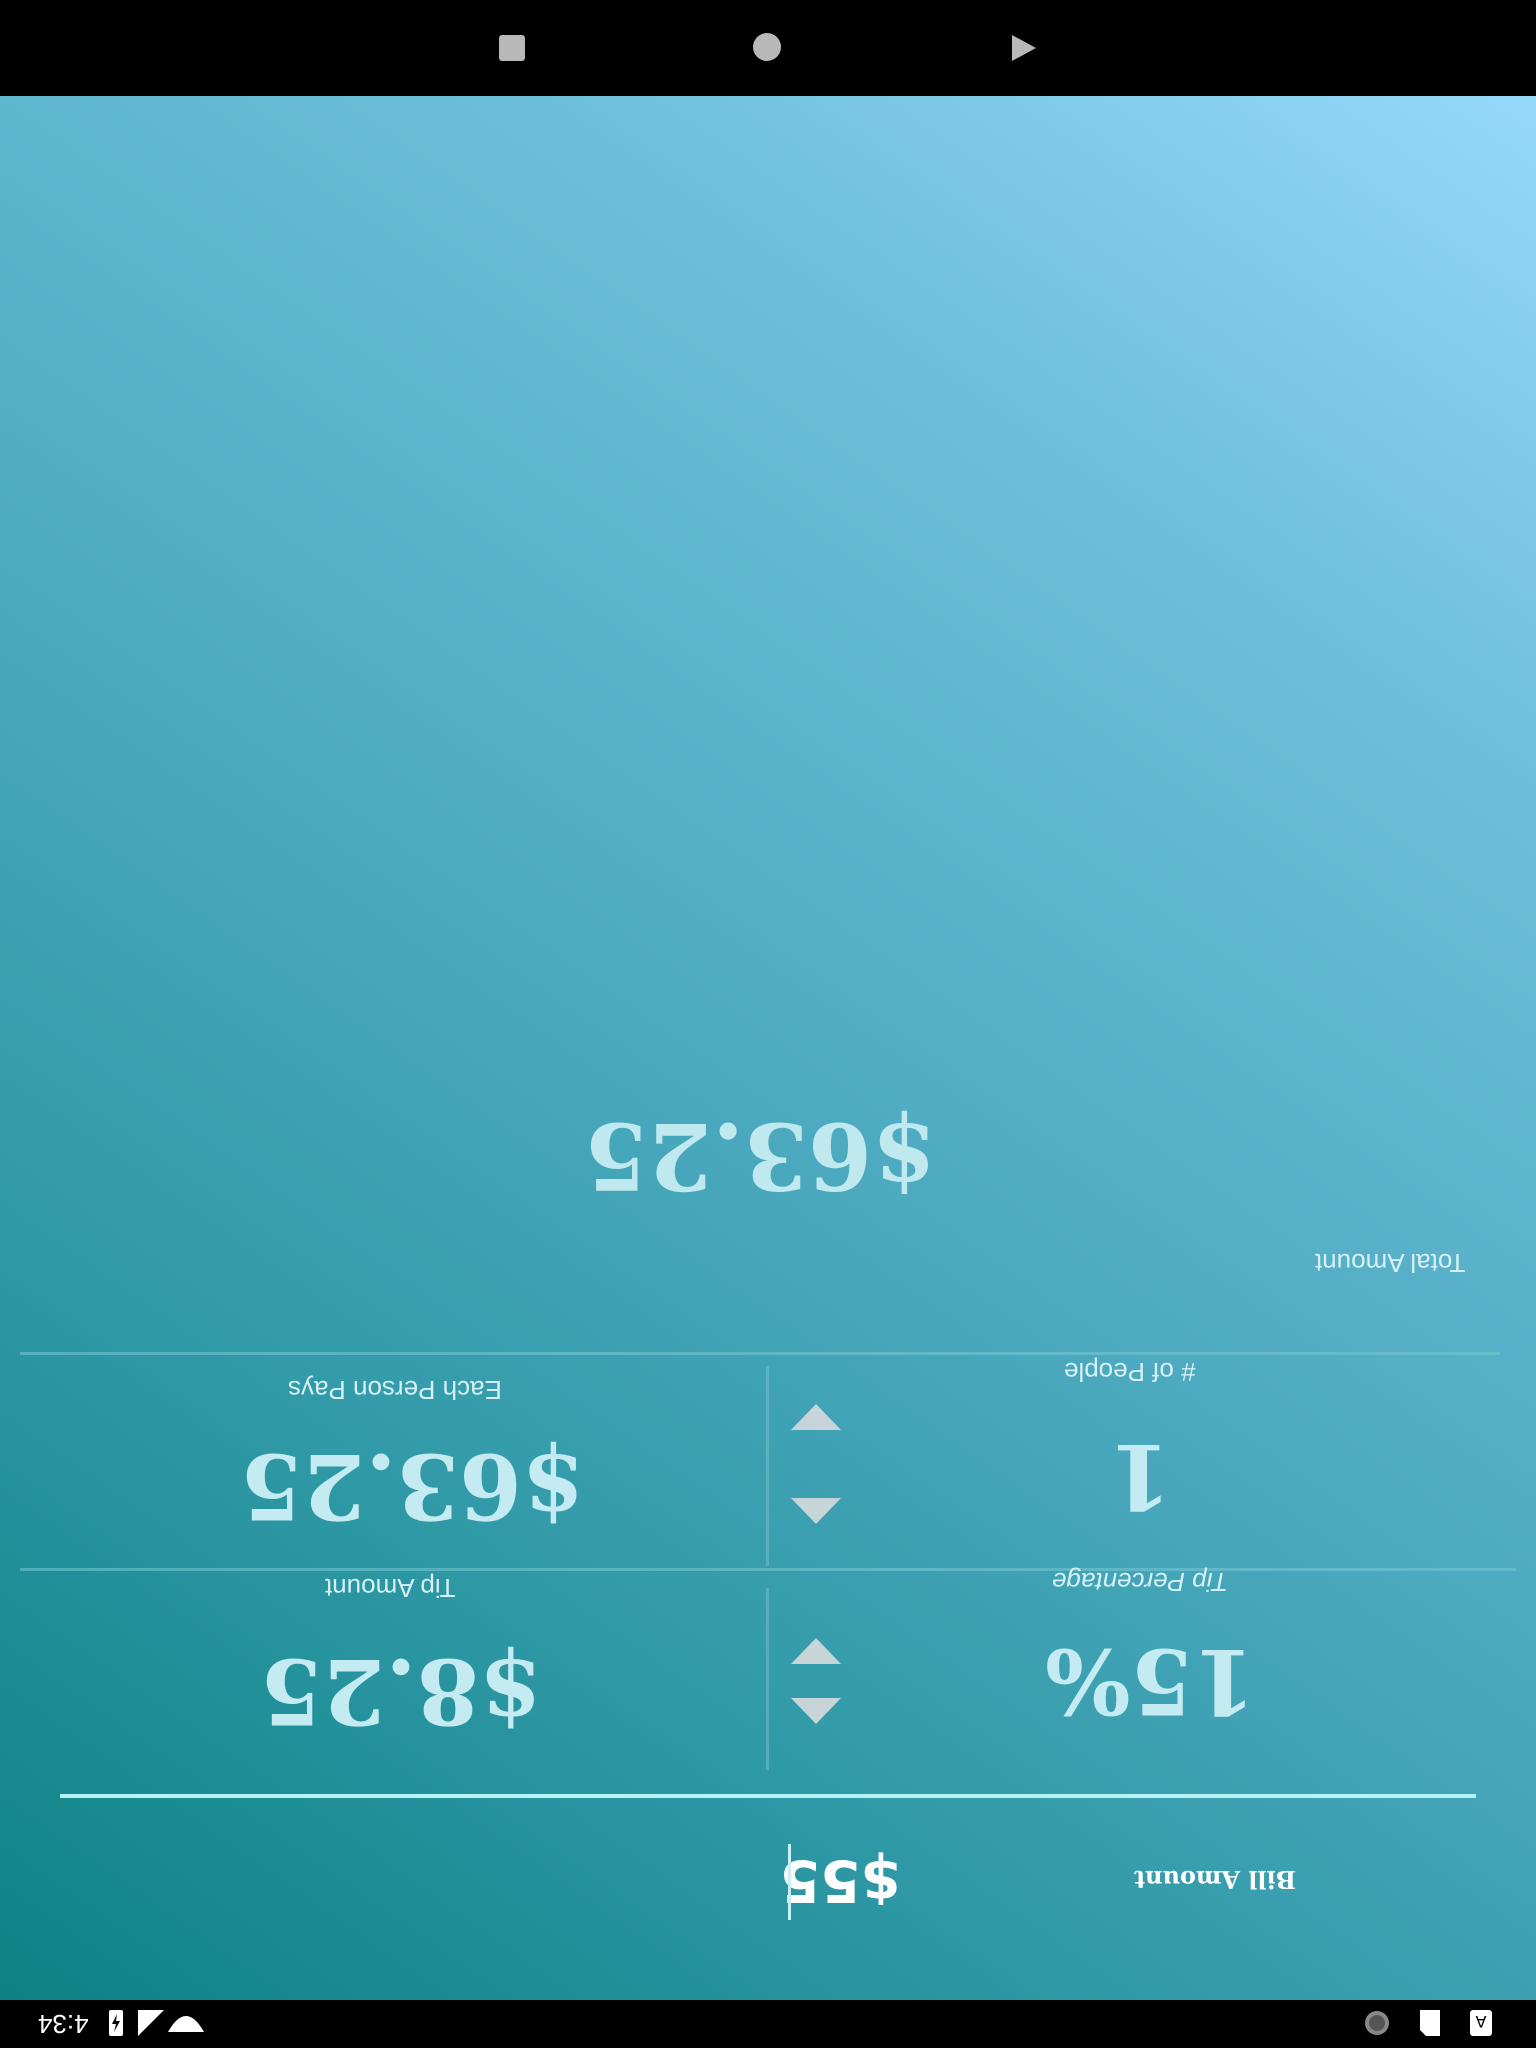 The width and height of the screenshot is (1536, 2048). I want to click on tip-increase-arrow-icon, so click(816, 1651).